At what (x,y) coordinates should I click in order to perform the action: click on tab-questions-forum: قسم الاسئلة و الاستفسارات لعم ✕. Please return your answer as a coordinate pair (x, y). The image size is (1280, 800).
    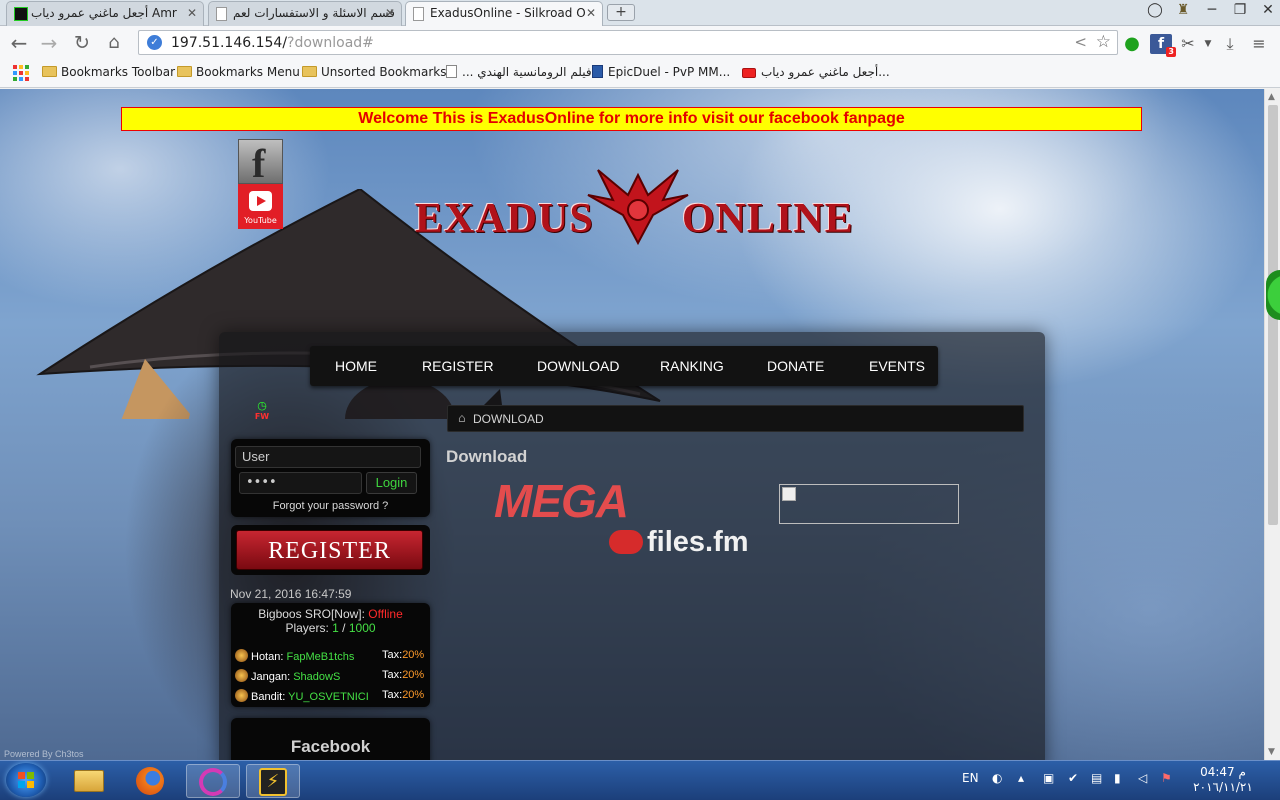
    Looking at the image, I should click on (305, 13).